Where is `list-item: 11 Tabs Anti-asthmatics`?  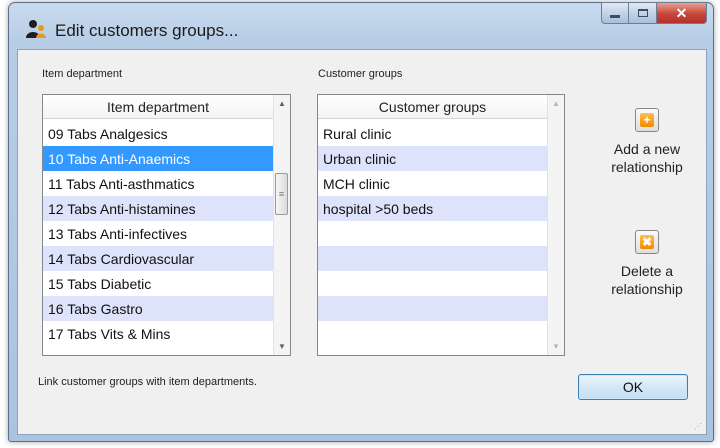 list-item: 11 Tabs Anti-asthmatics is located at coordinates (158, 183).